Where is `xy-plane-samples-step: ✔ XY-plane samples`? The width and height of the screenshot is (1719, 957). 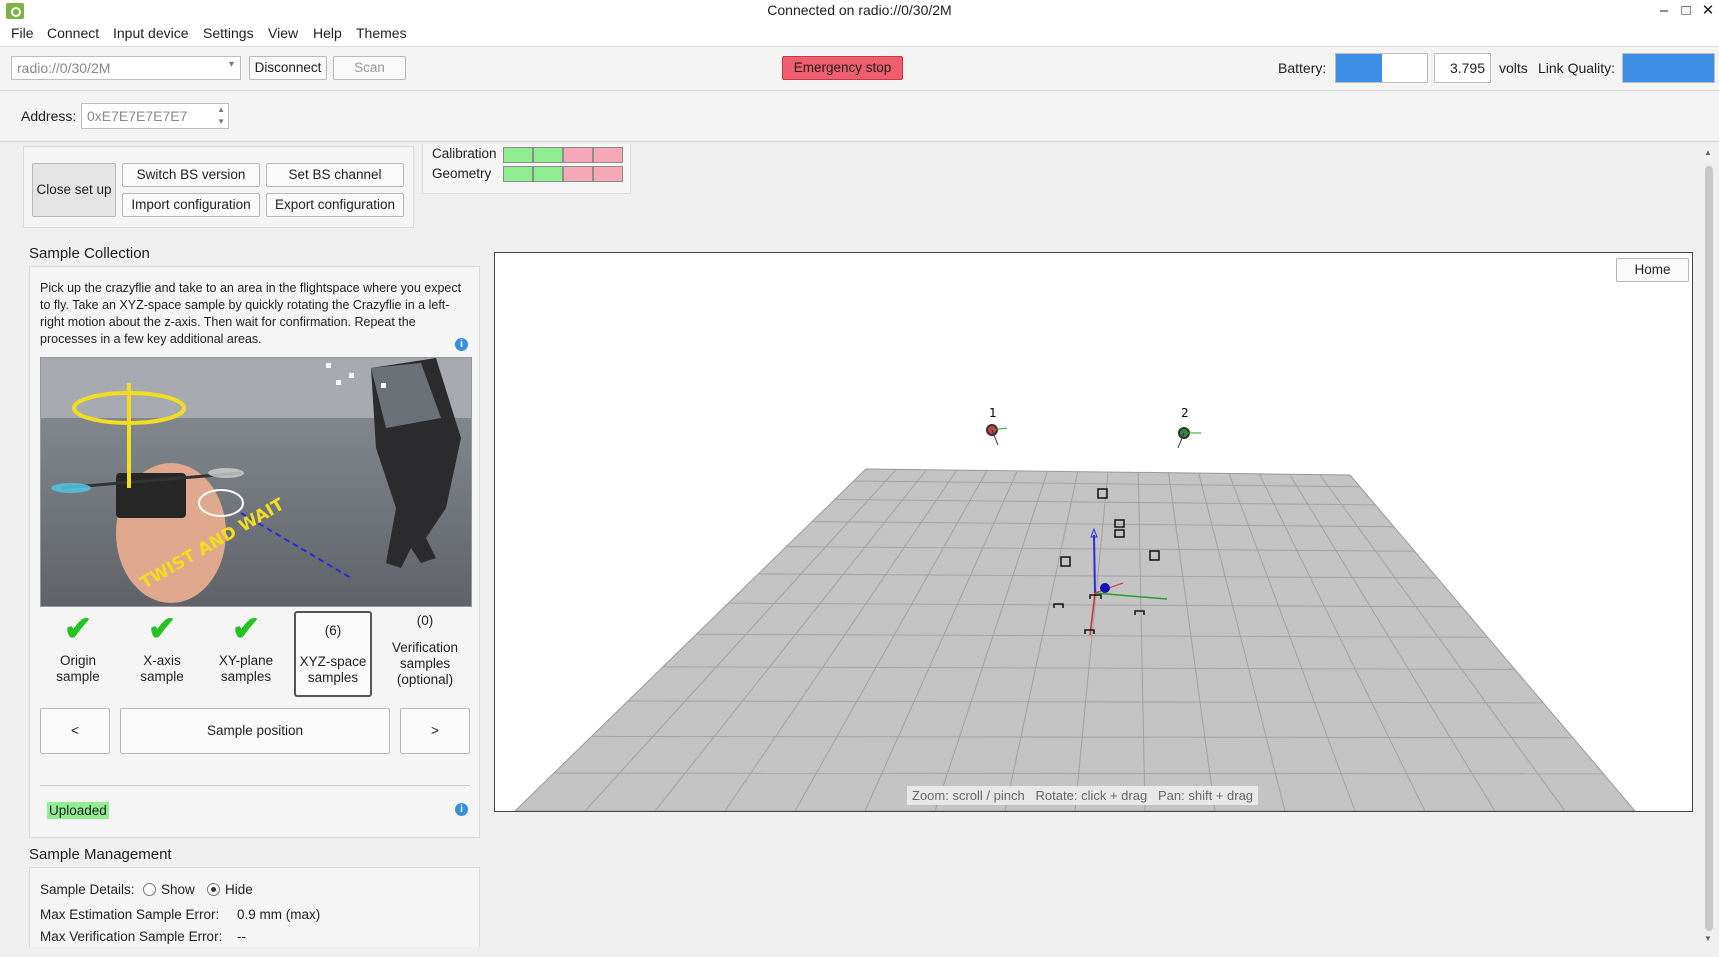 xy-plane-samples-step: ✔ XY-plane samples is located at coordinates (246, 649).